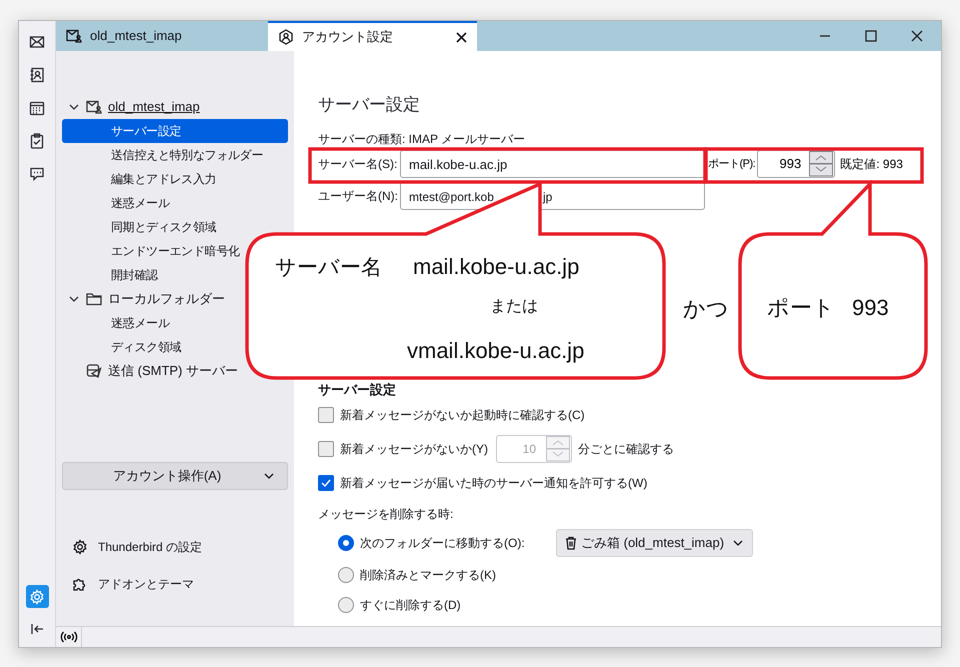 The height and width of the screenshot is (667, 960). I want to click on field-label: ユーザー名(N):, so click(358, 196).